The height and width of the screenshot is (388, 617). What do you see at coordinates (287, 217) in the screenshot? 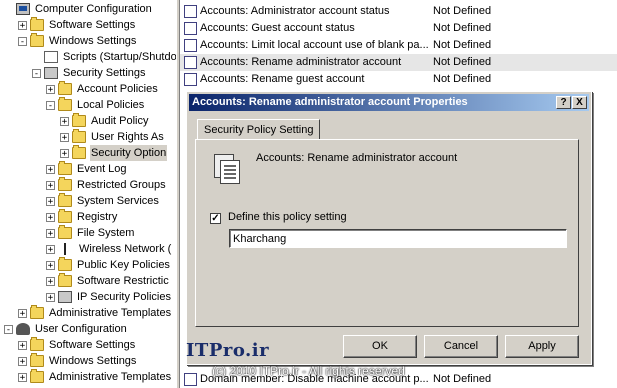
I see `define-policy-label: Define this policy setting` at bounding box center [287, 217].